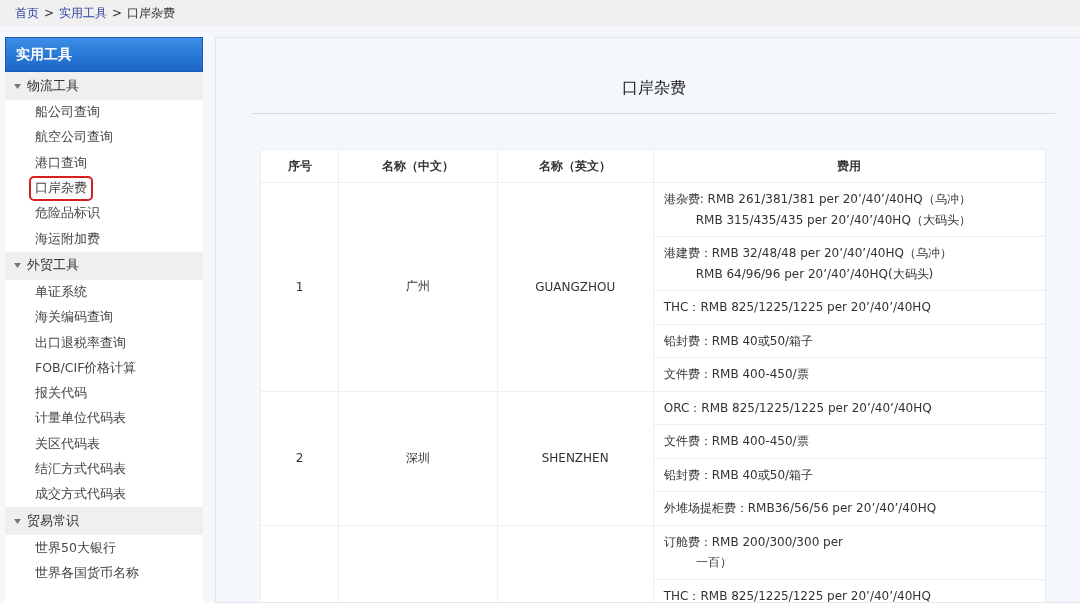 This screenshot has height=603, width=1080. I want to click on breadcrumb-link: 实用工具, so click(83, 13).